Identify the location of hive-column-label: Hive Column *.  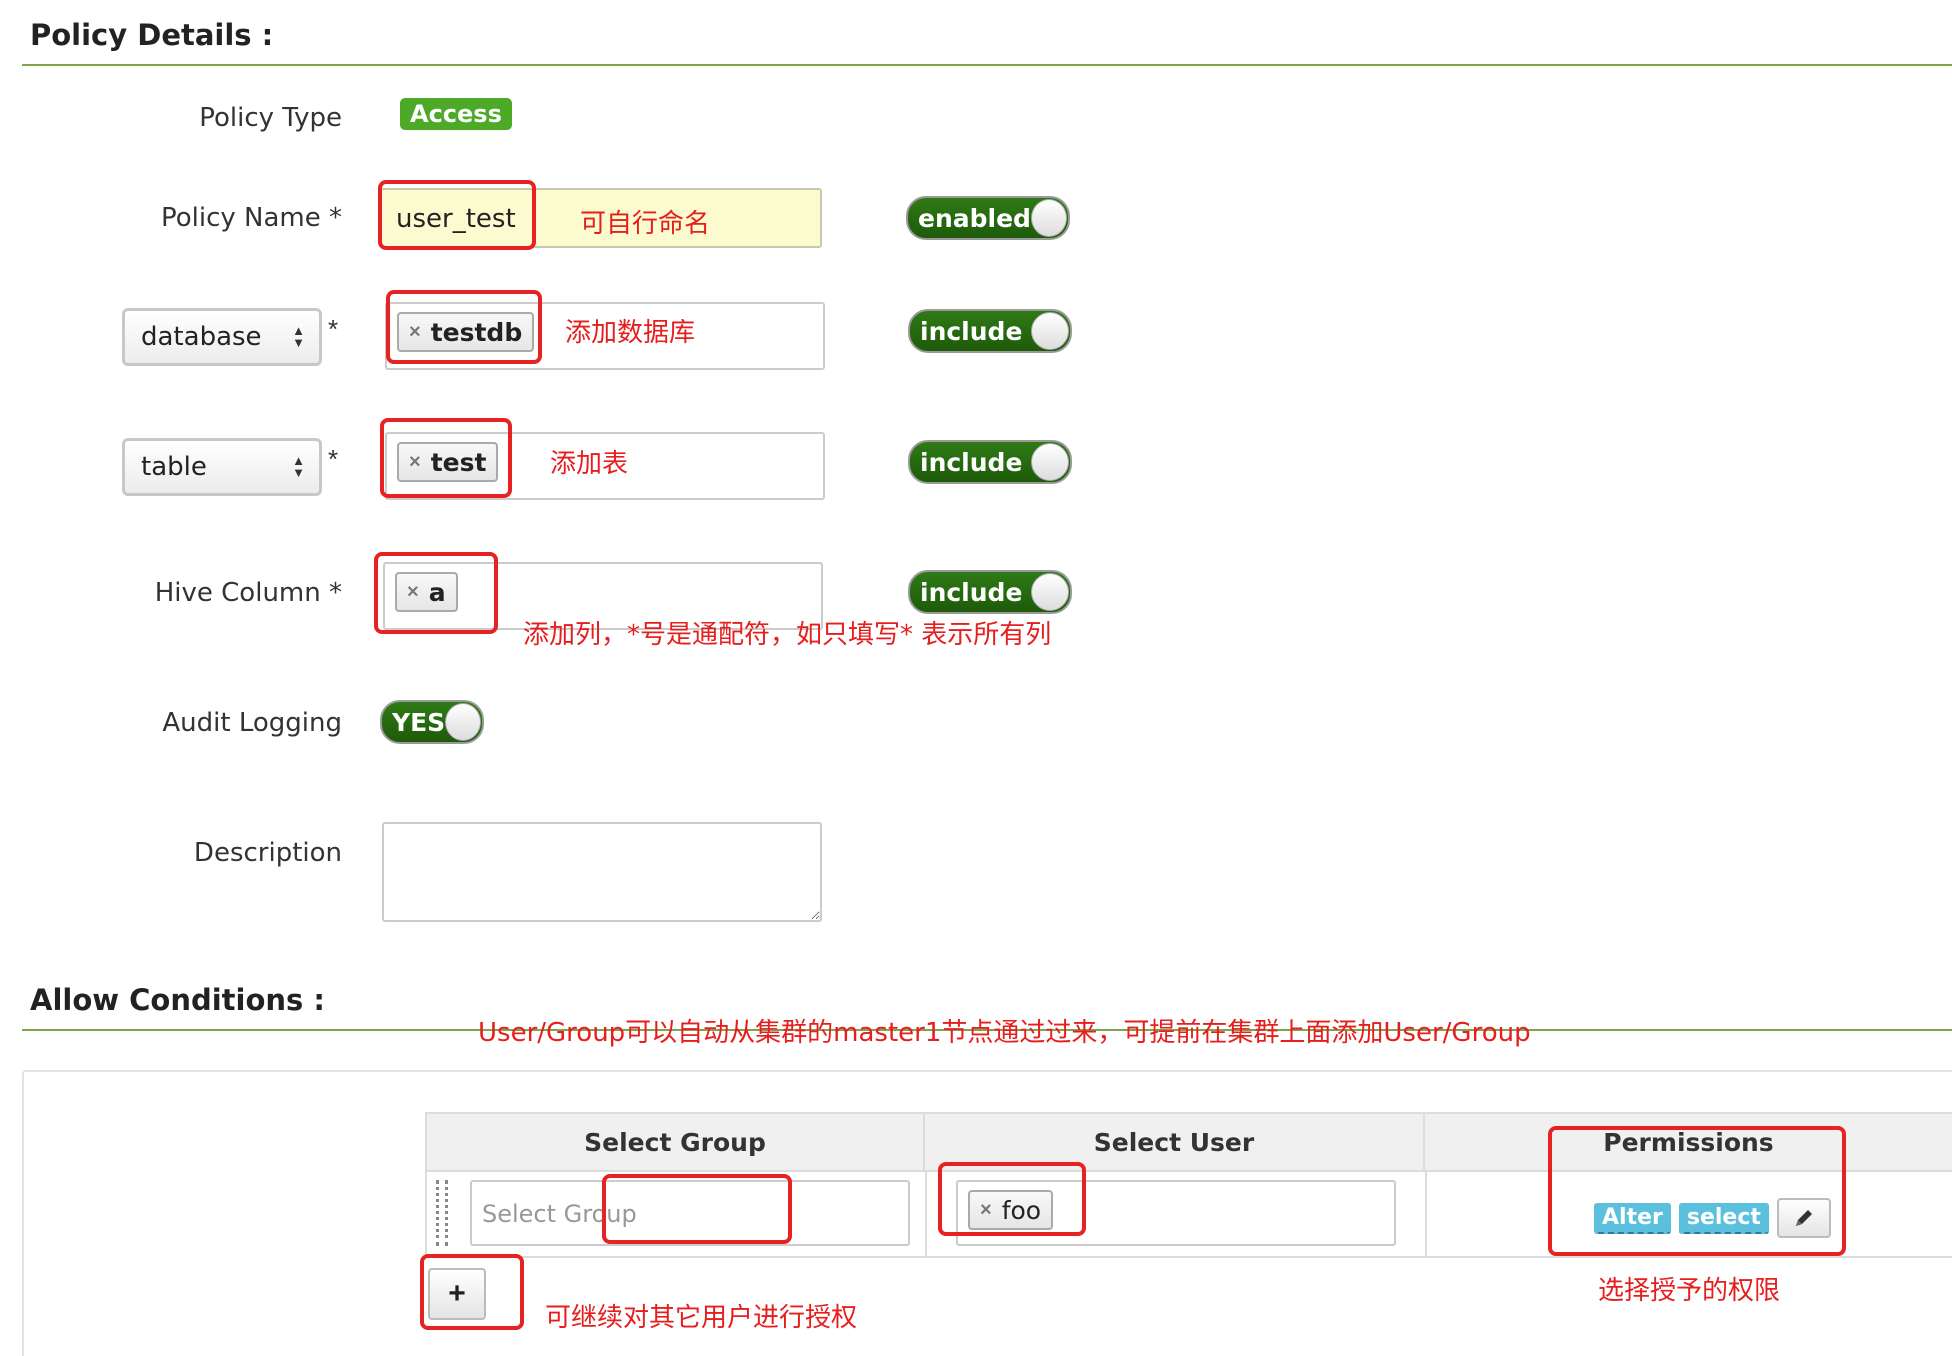
(248, 593).